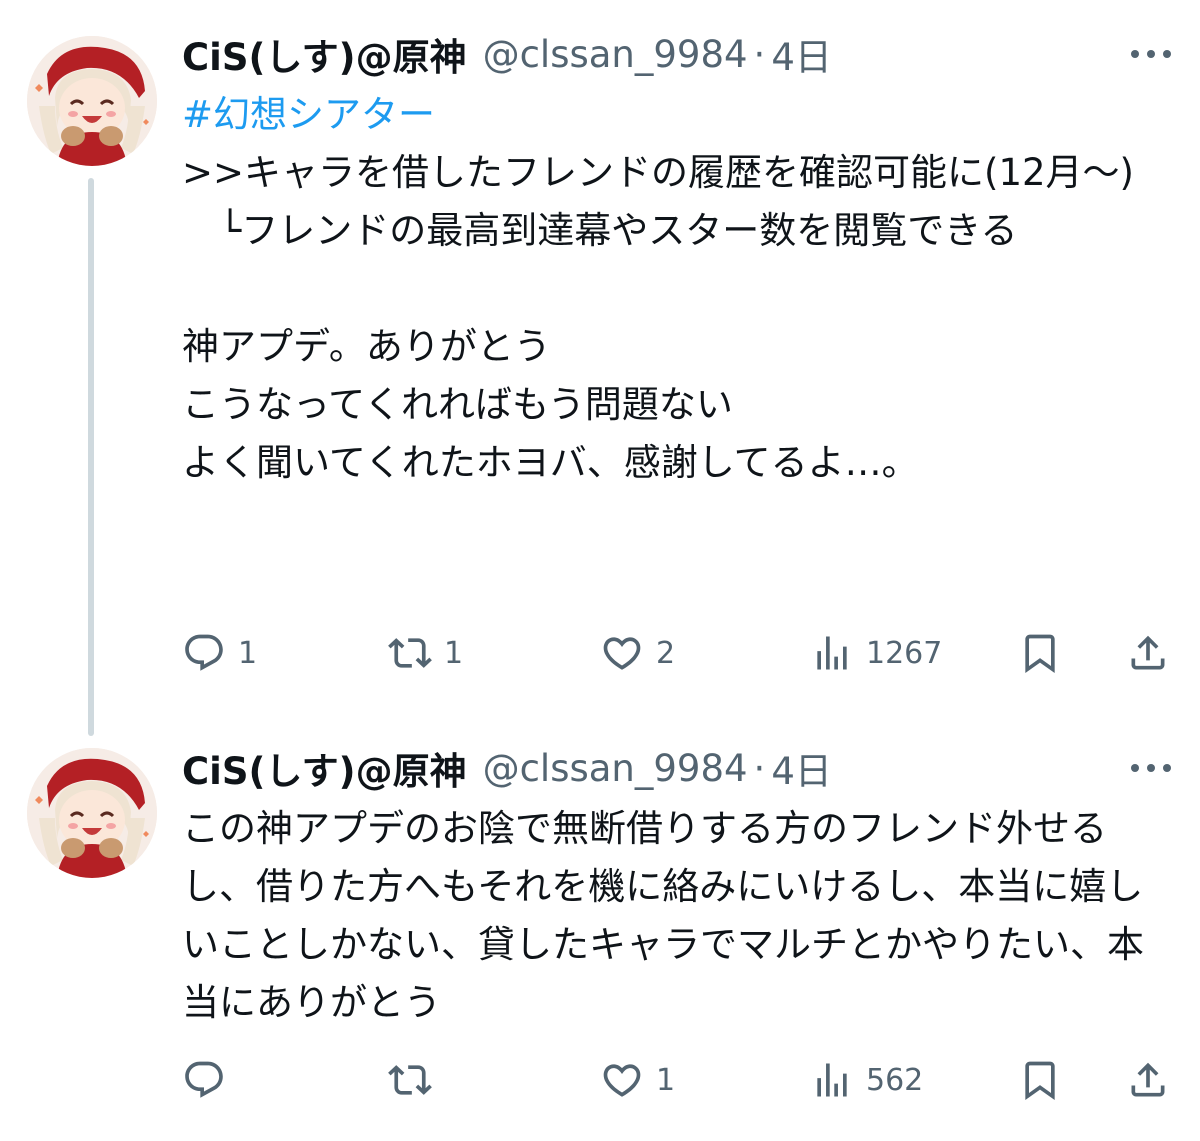 This screenshot has width=1200, height=1141. I want to click on retweet-icon, so click(410, 1080).